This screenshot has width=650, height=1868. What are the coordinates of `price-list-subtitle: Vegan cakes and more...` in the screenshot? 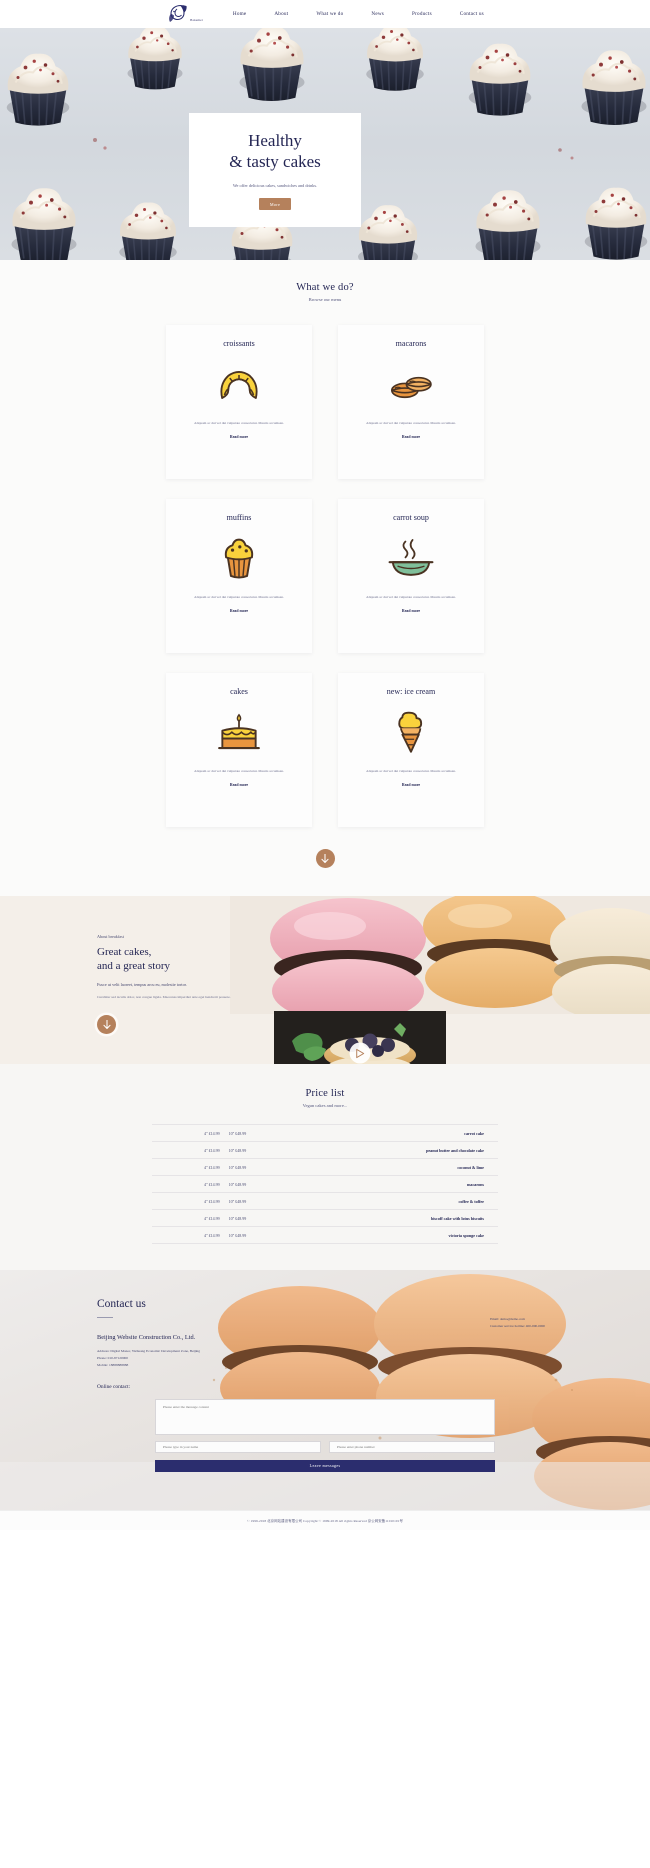 It's located at (325, 1105).